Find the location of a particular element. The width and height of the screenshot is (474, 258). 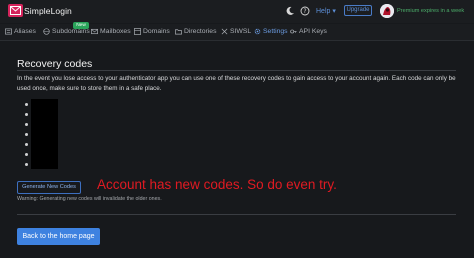

nav-item-aliases: Aliases is located at coordinates (20, 31).